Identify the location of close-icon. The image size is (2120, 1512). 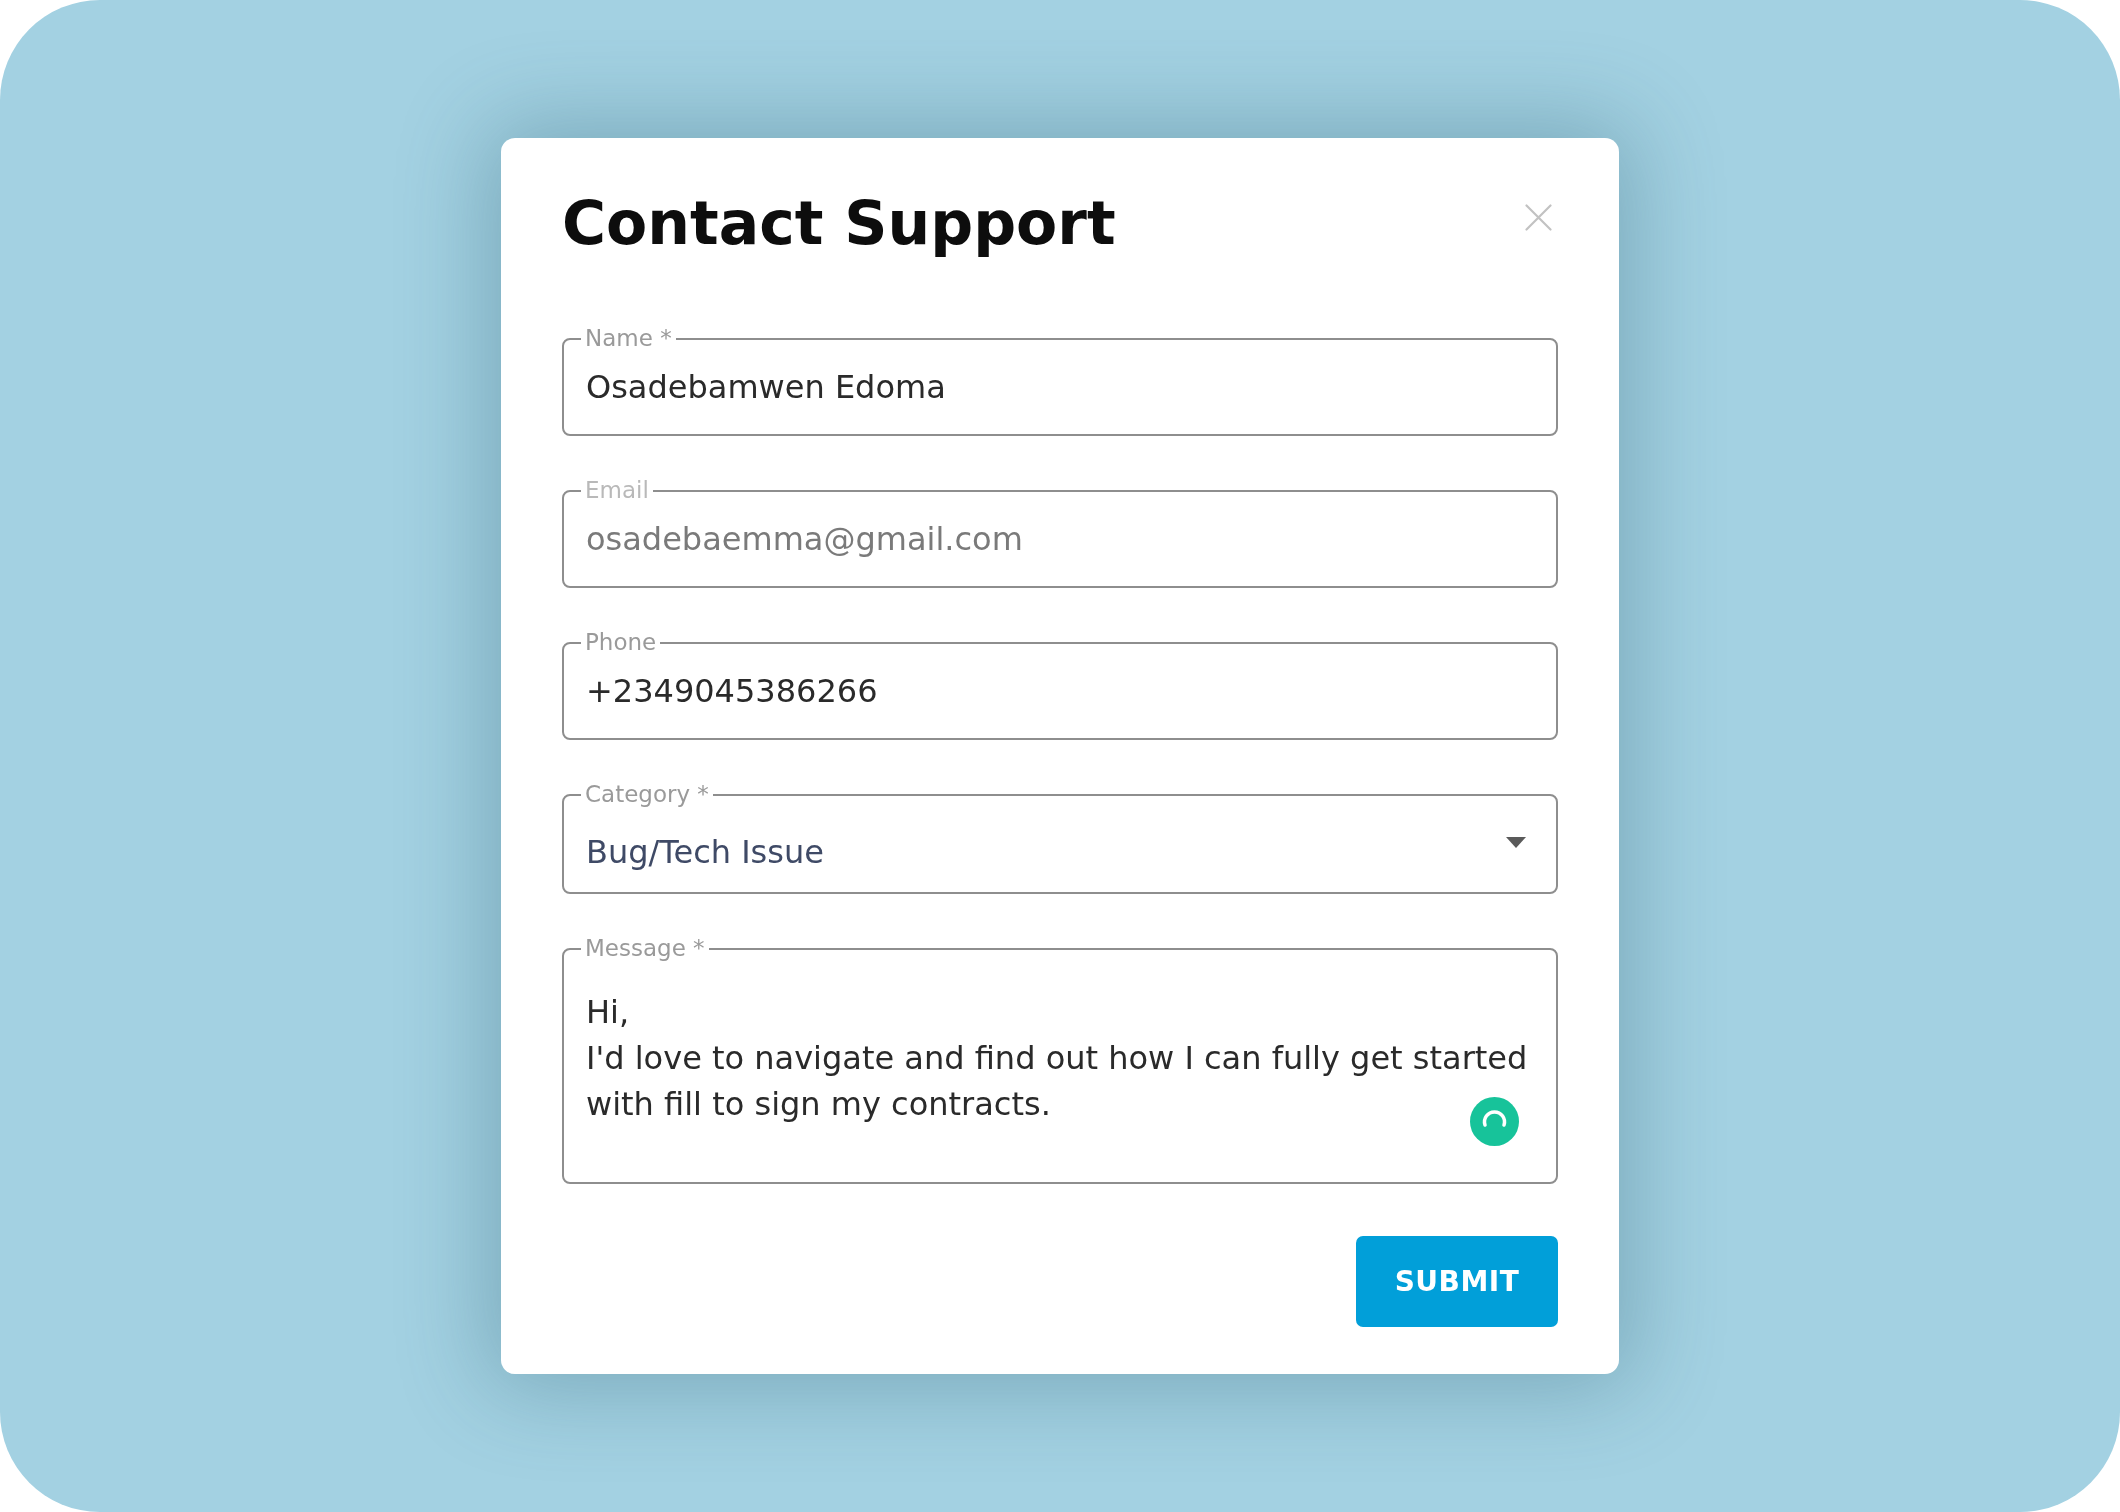
(1538, 217).